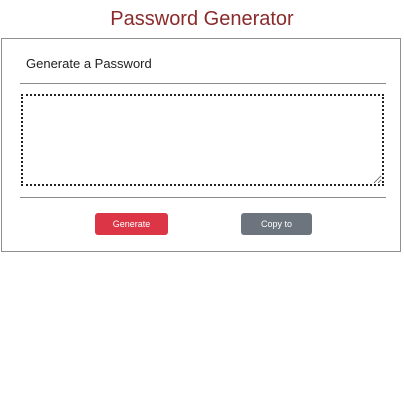  Describe the element at coordinates (89, 63) in the screenshot. I see `card-header: Generate a Password` at that location.